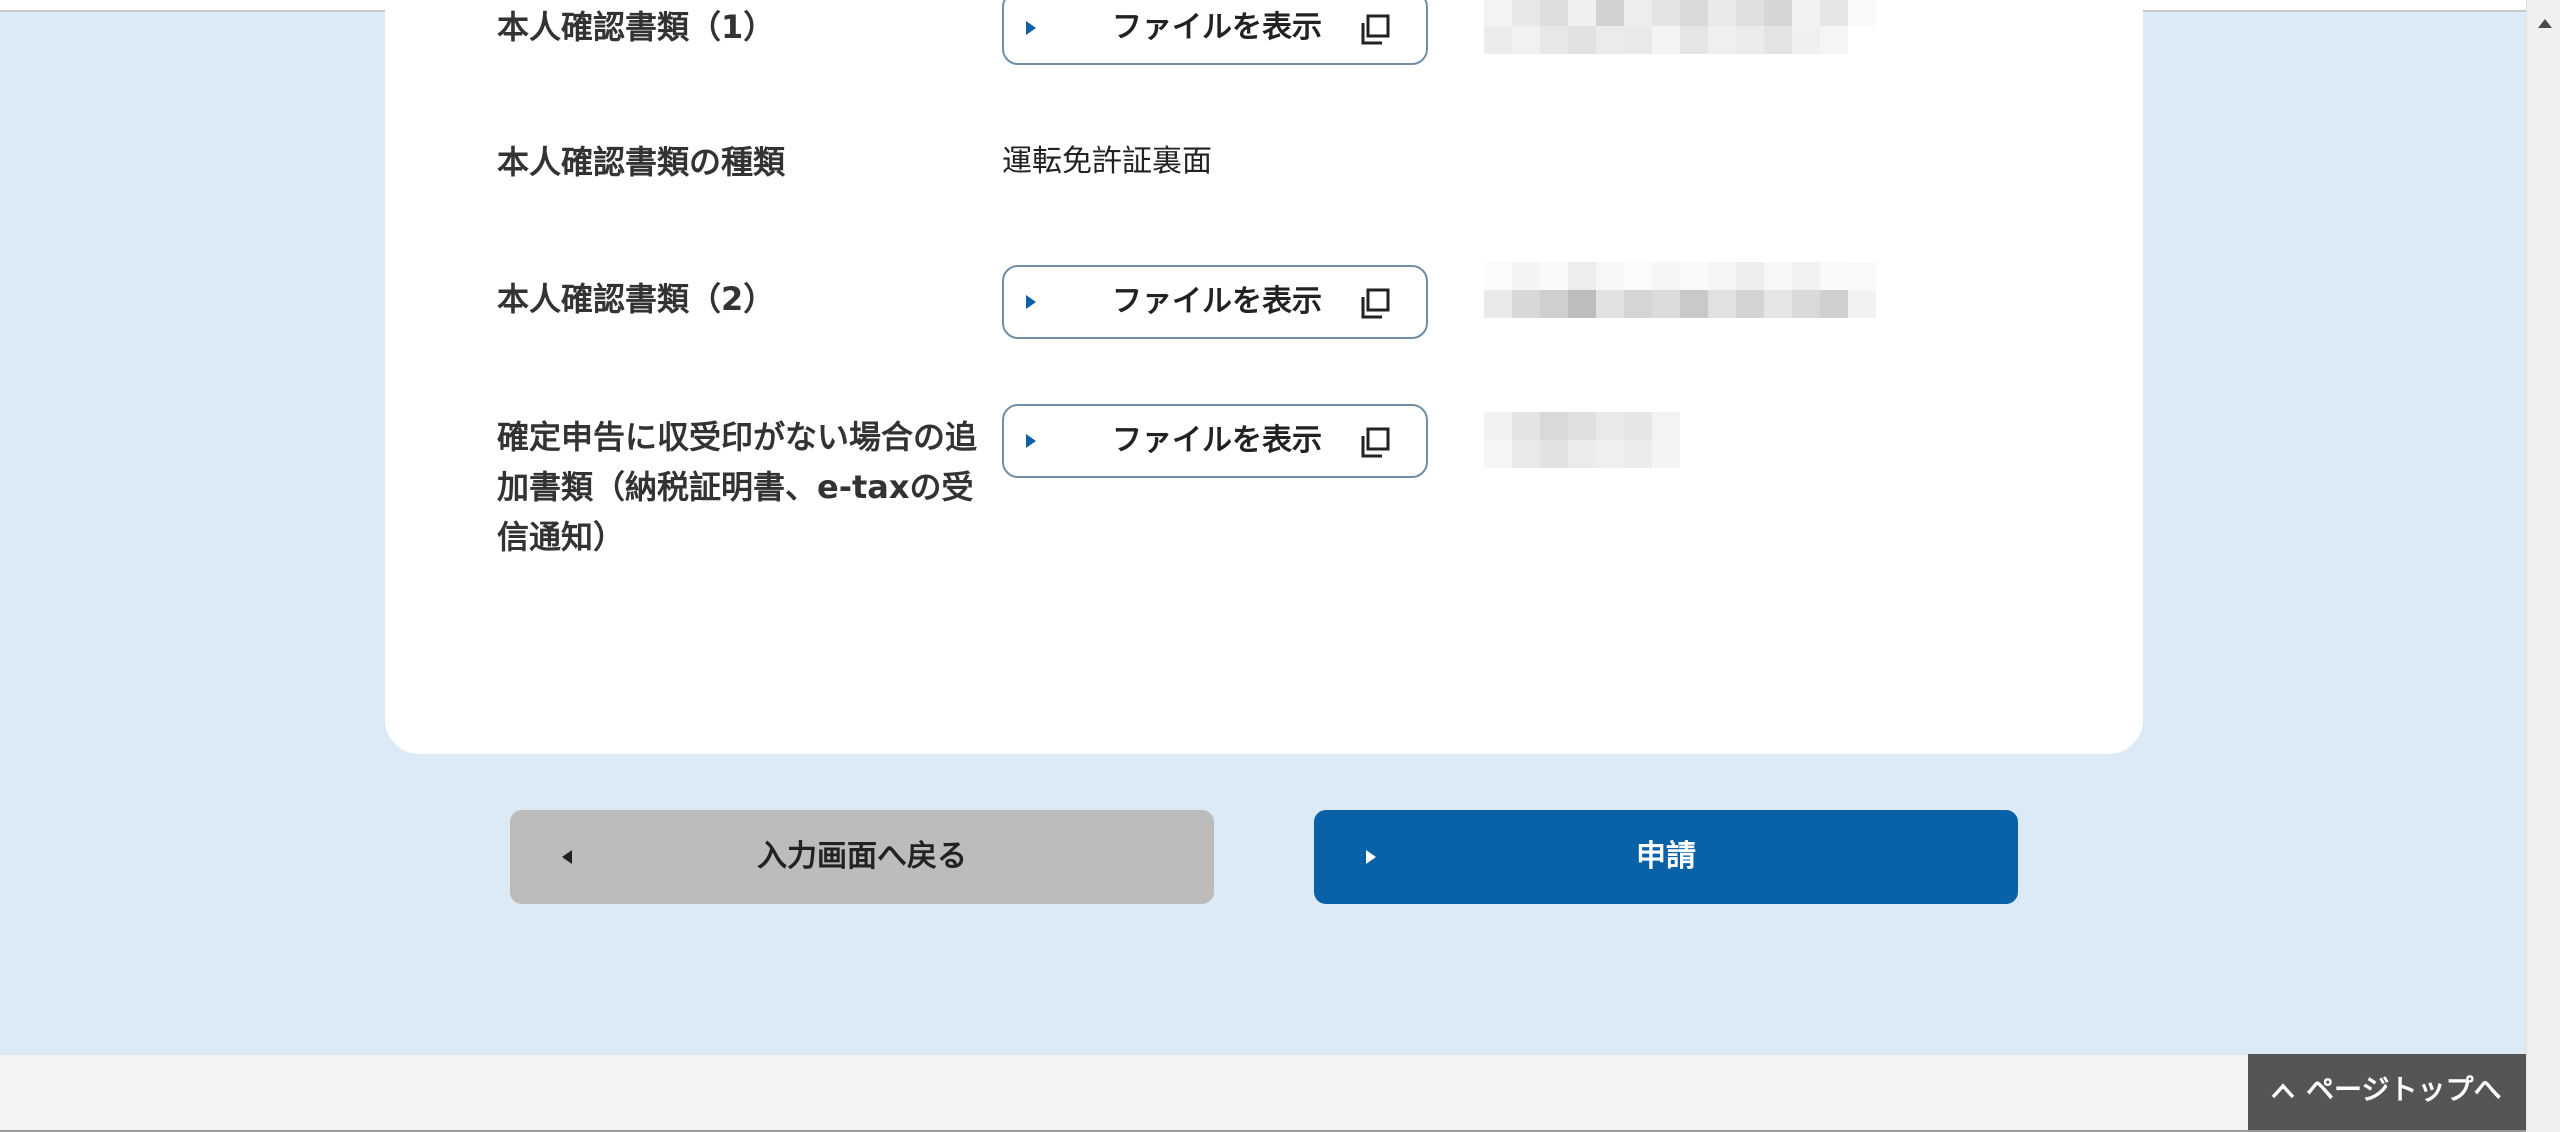 The width and height of the screenshot is (2560, 1132). What do you see at coordinates (2283, 1091) in the screenshot?
I see `chevron-up-icon` at bounding box center [2283, 1091].